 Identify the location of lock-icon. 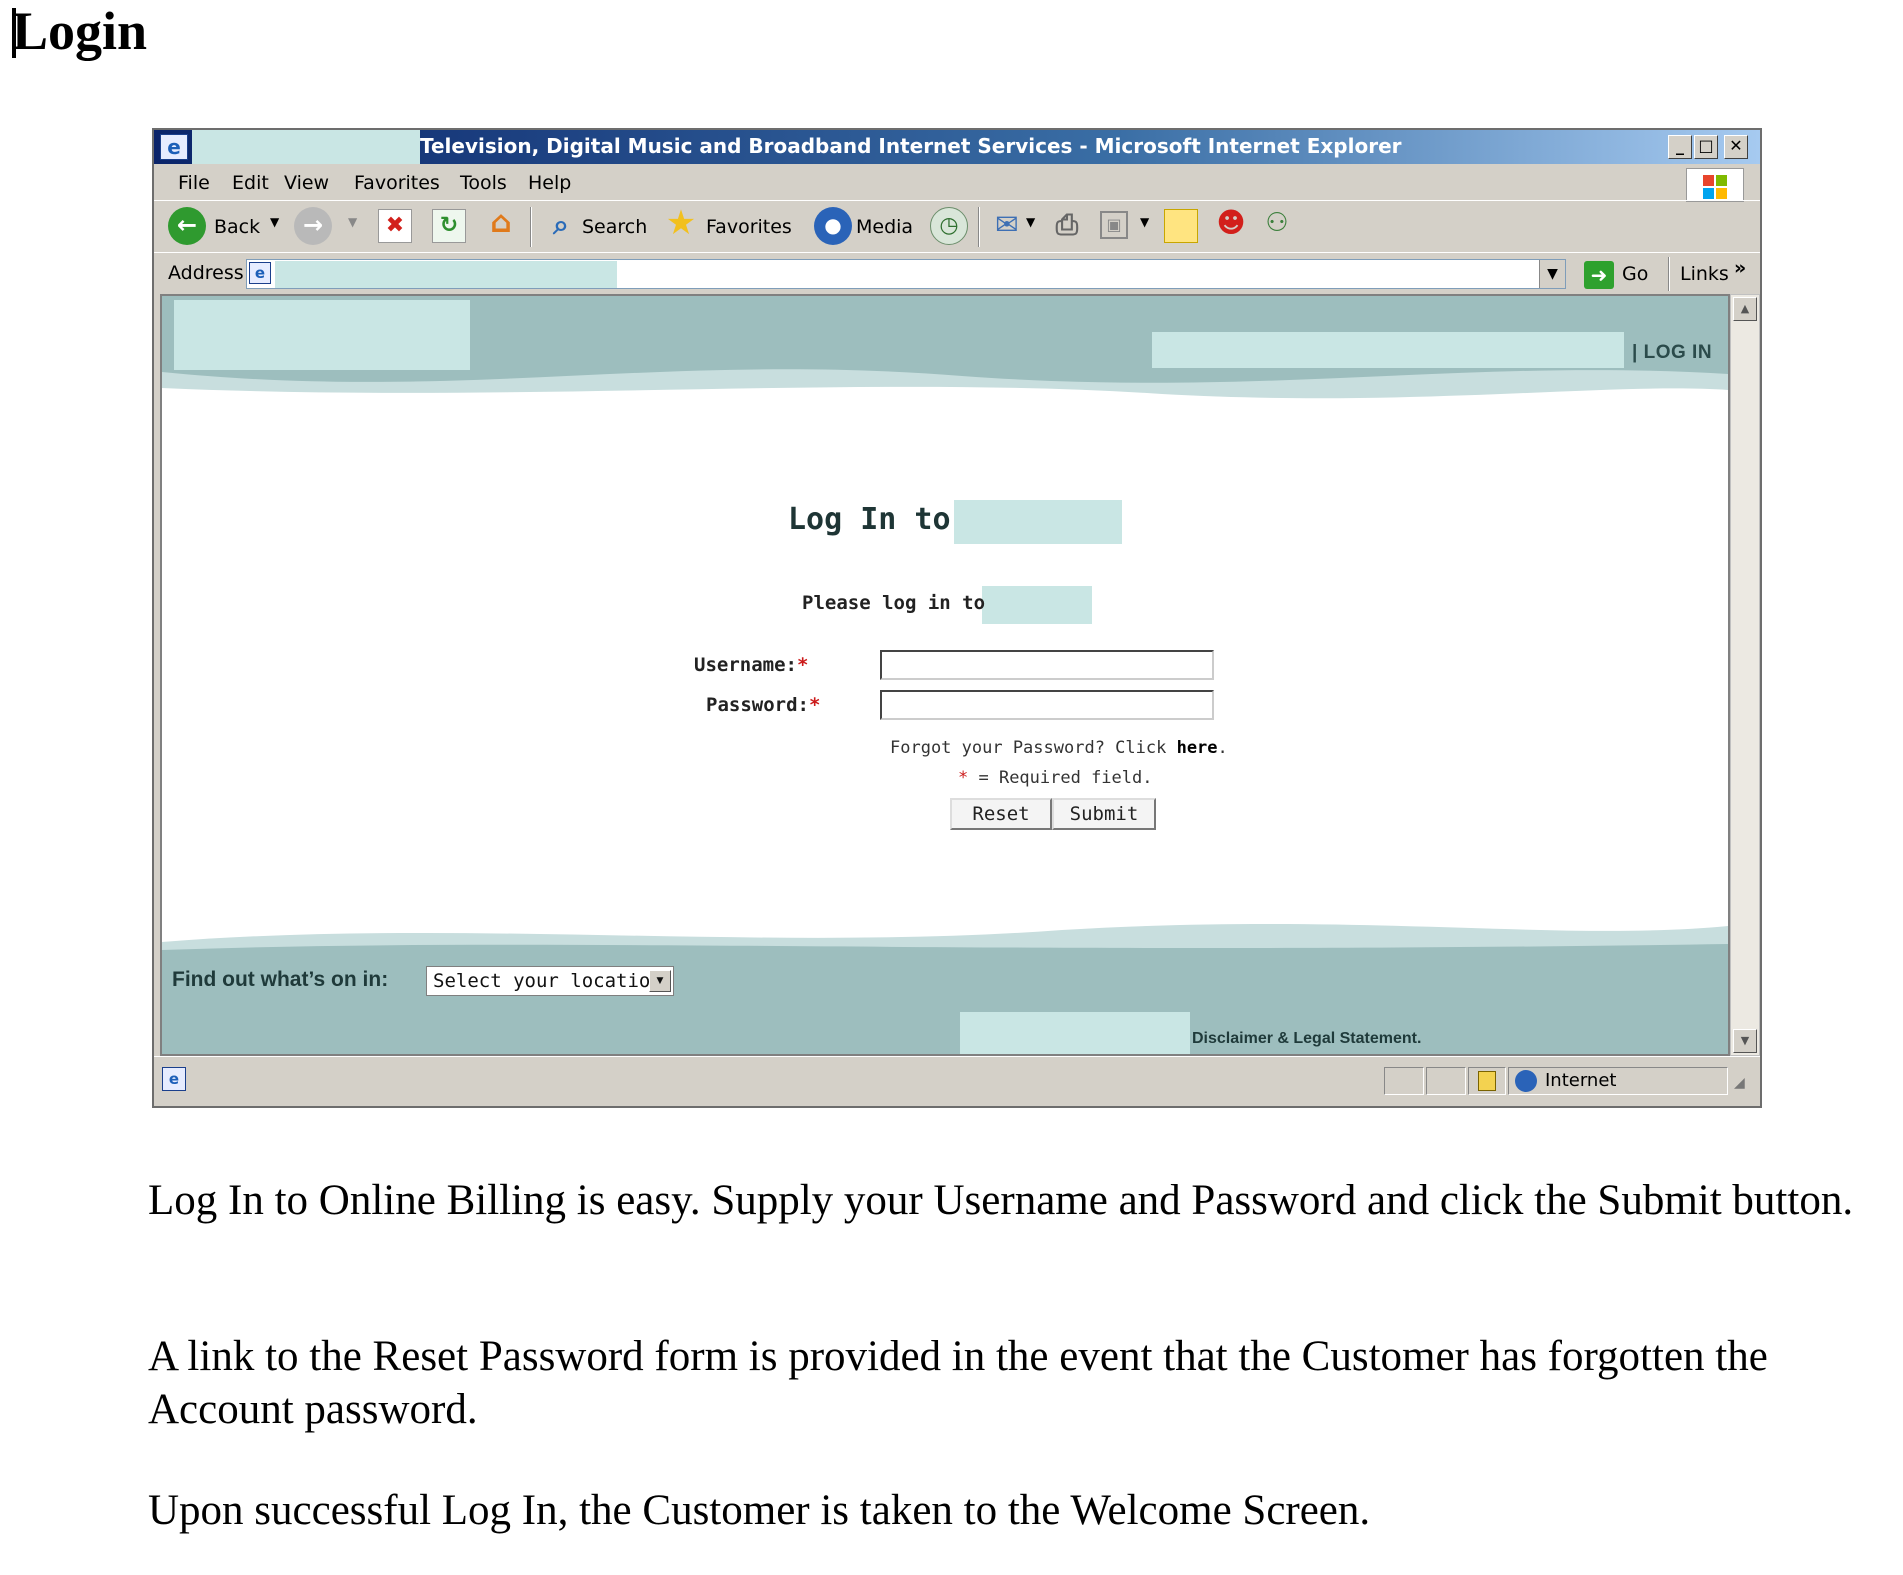
(1487, 1081).